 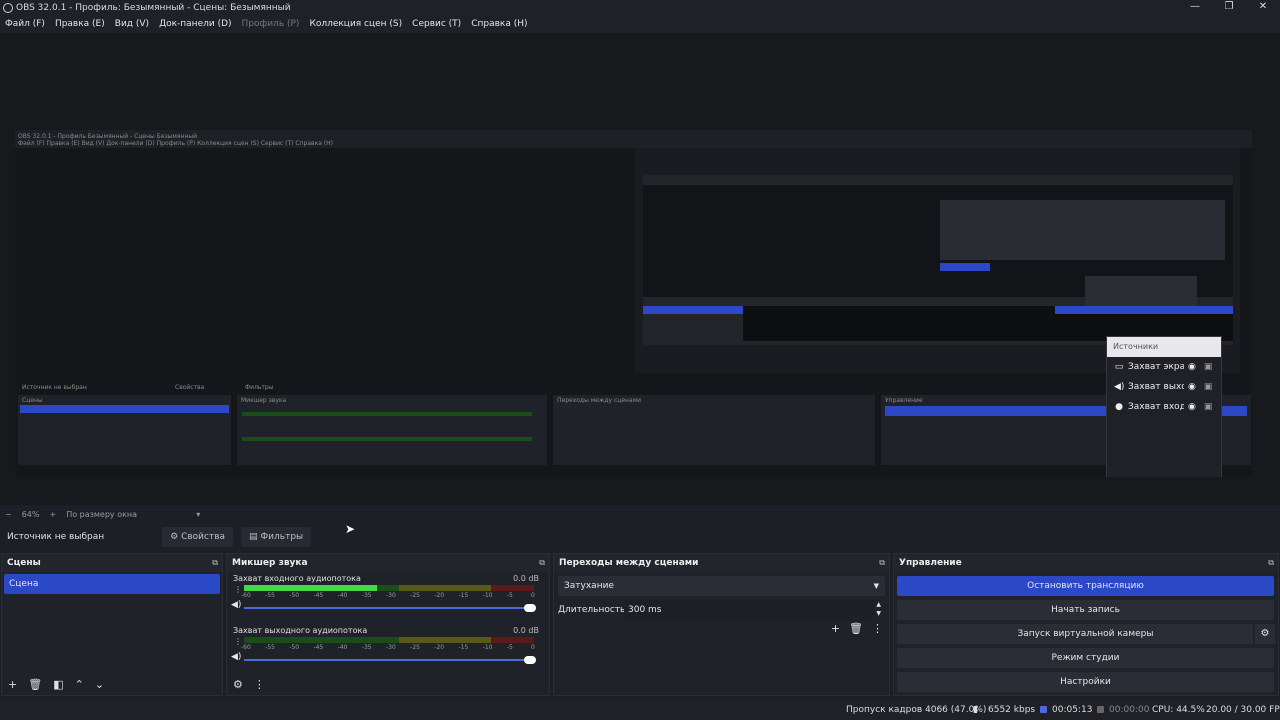 What do you see at coordinates (276, 537) in the screenshot?
I see `filters-button: ▤ Фильтры` at bounding box center [276, 537].